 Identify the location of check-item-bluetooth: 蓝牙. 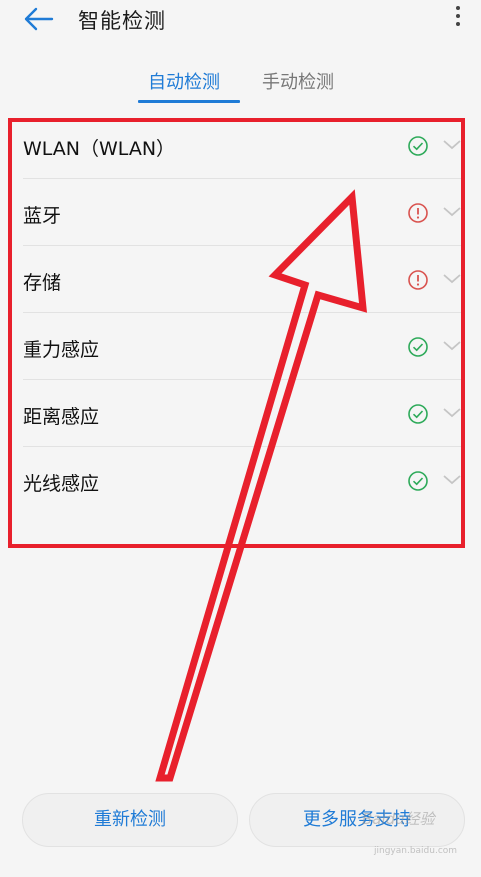
(240, 212).